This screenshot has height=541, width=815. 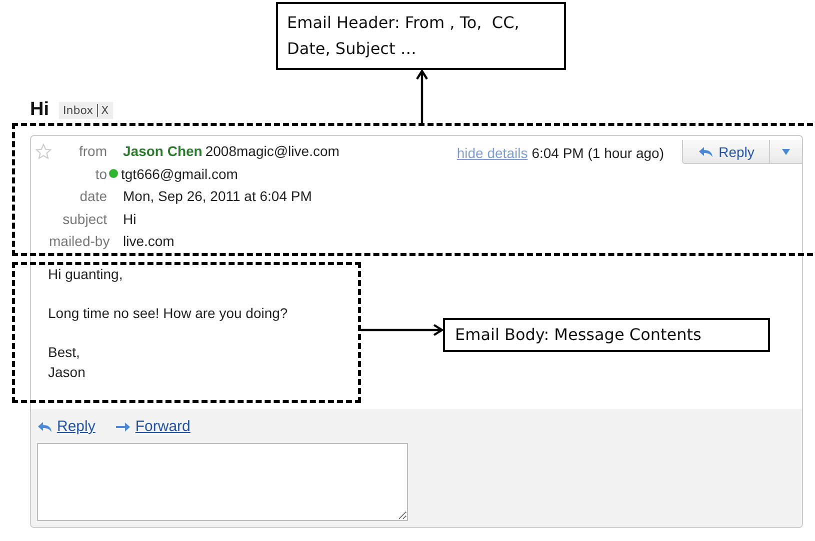 I want to click on message-time: 6:04 PM (1 hour ago), so click(x=598, y=153).